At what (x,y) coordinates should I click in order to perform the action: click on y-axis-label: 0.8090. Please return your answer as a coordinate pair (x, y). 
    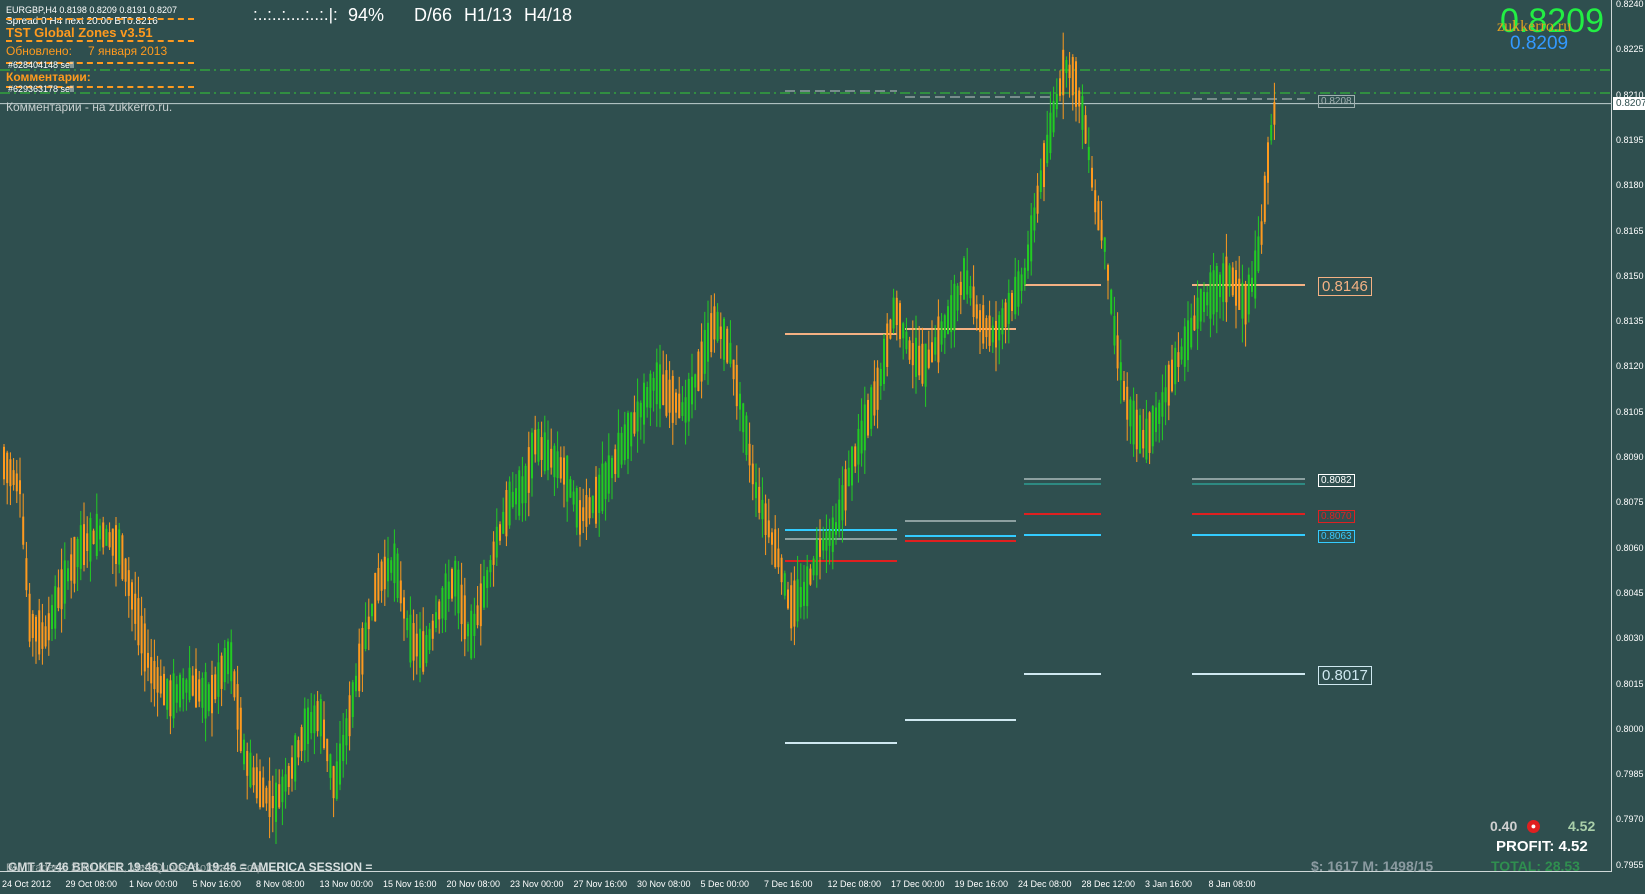
    Looking at the image, I should click on (1630, 457).